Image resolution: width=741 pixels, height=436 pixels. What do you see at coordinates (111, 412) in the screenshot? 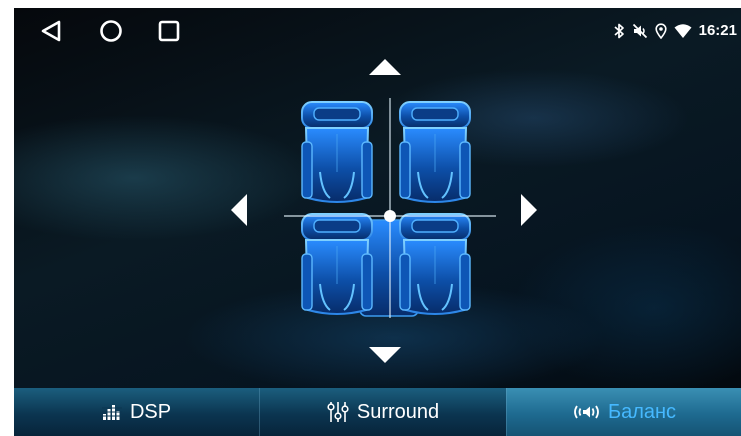
I see `equalizer-icon` at bounding box center [111, 412].